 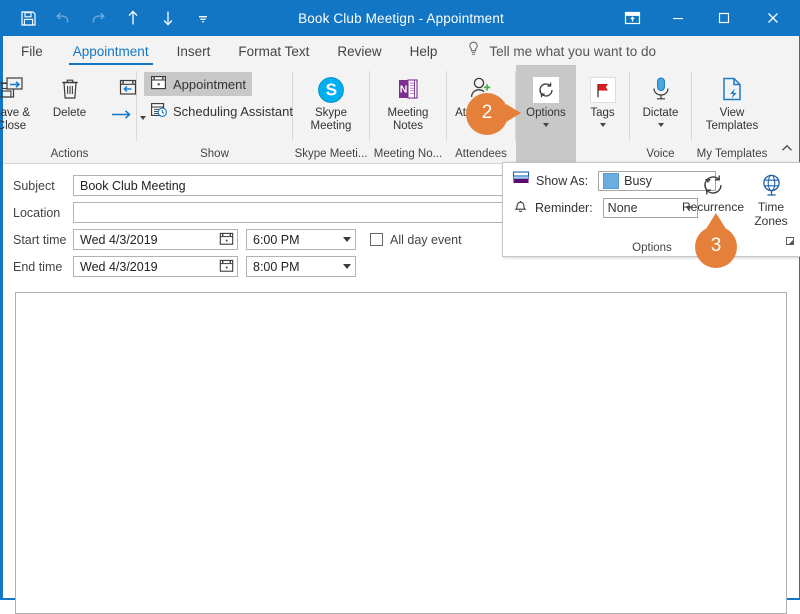 What do you see at coordinates (15, 113) in the screenshot?
I see `save-and-close-label-line1: Save &` at bounding box center [15, 113].